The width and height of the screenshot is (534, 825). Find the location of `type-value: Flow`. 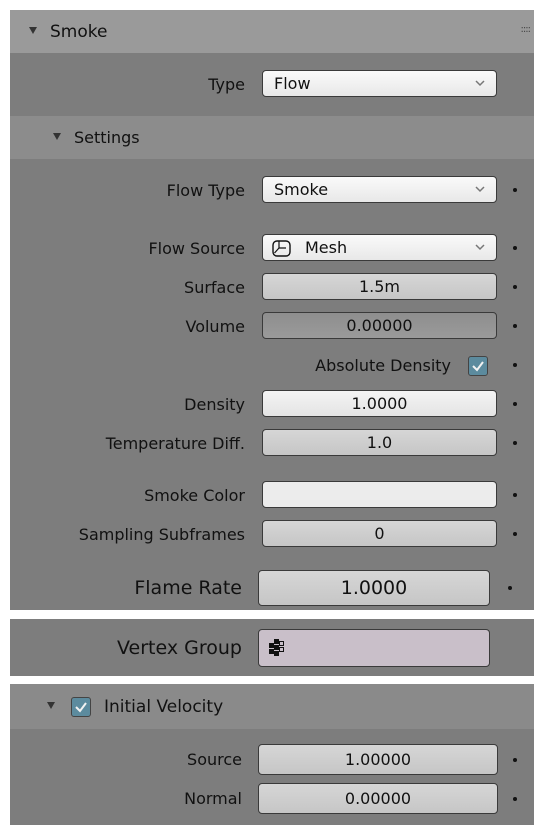

type-value: Flow is located at coordinates (292, 83).